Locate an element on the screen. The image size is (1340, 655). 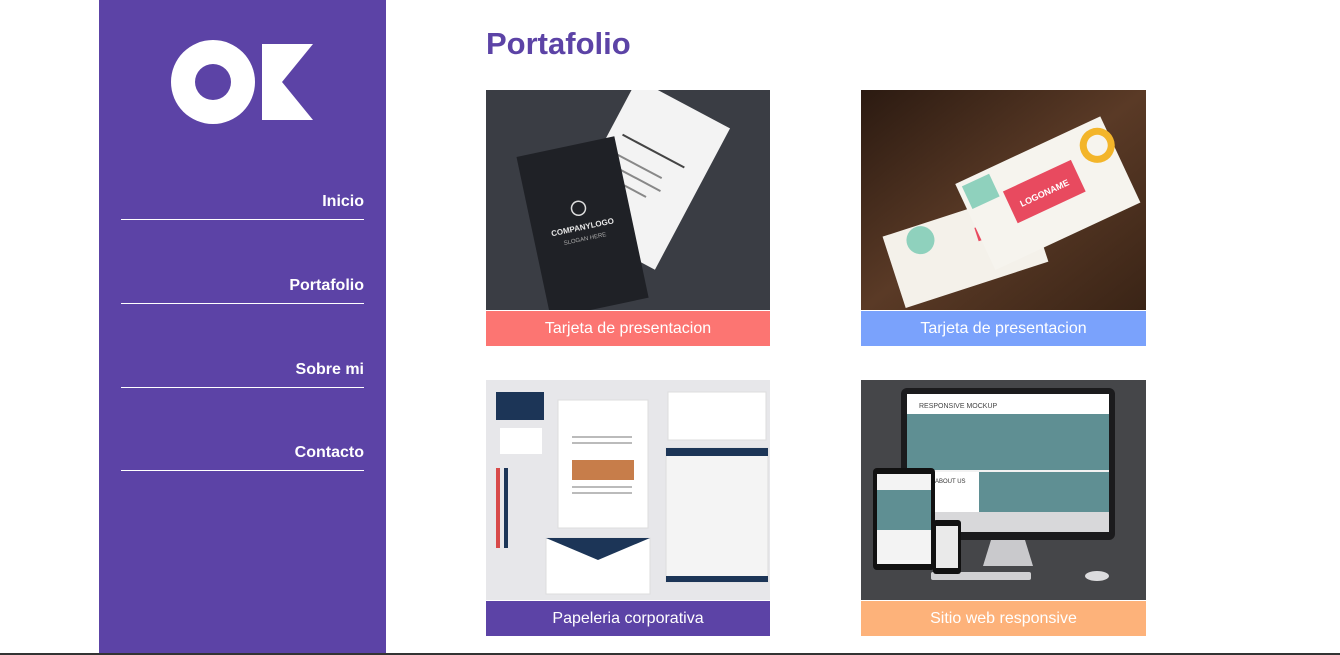
portfolio-image: LOGONAME is located at coordinates (1003, 200).